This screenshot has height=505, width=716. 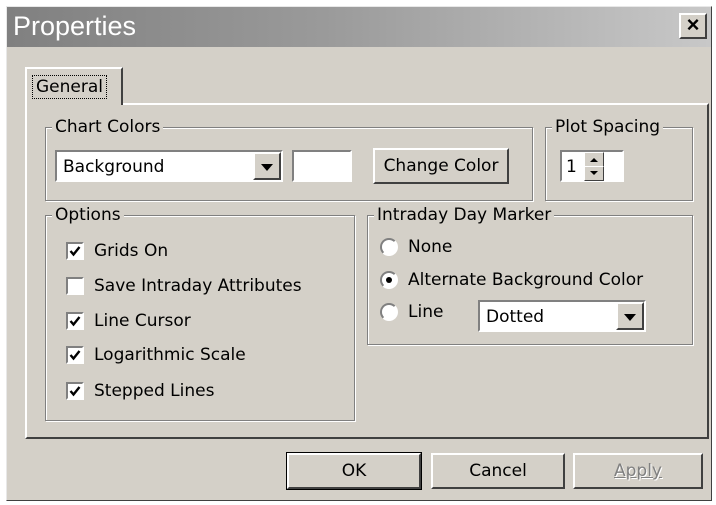 I want to click on spin-down-button, so click(x=594, y=173).